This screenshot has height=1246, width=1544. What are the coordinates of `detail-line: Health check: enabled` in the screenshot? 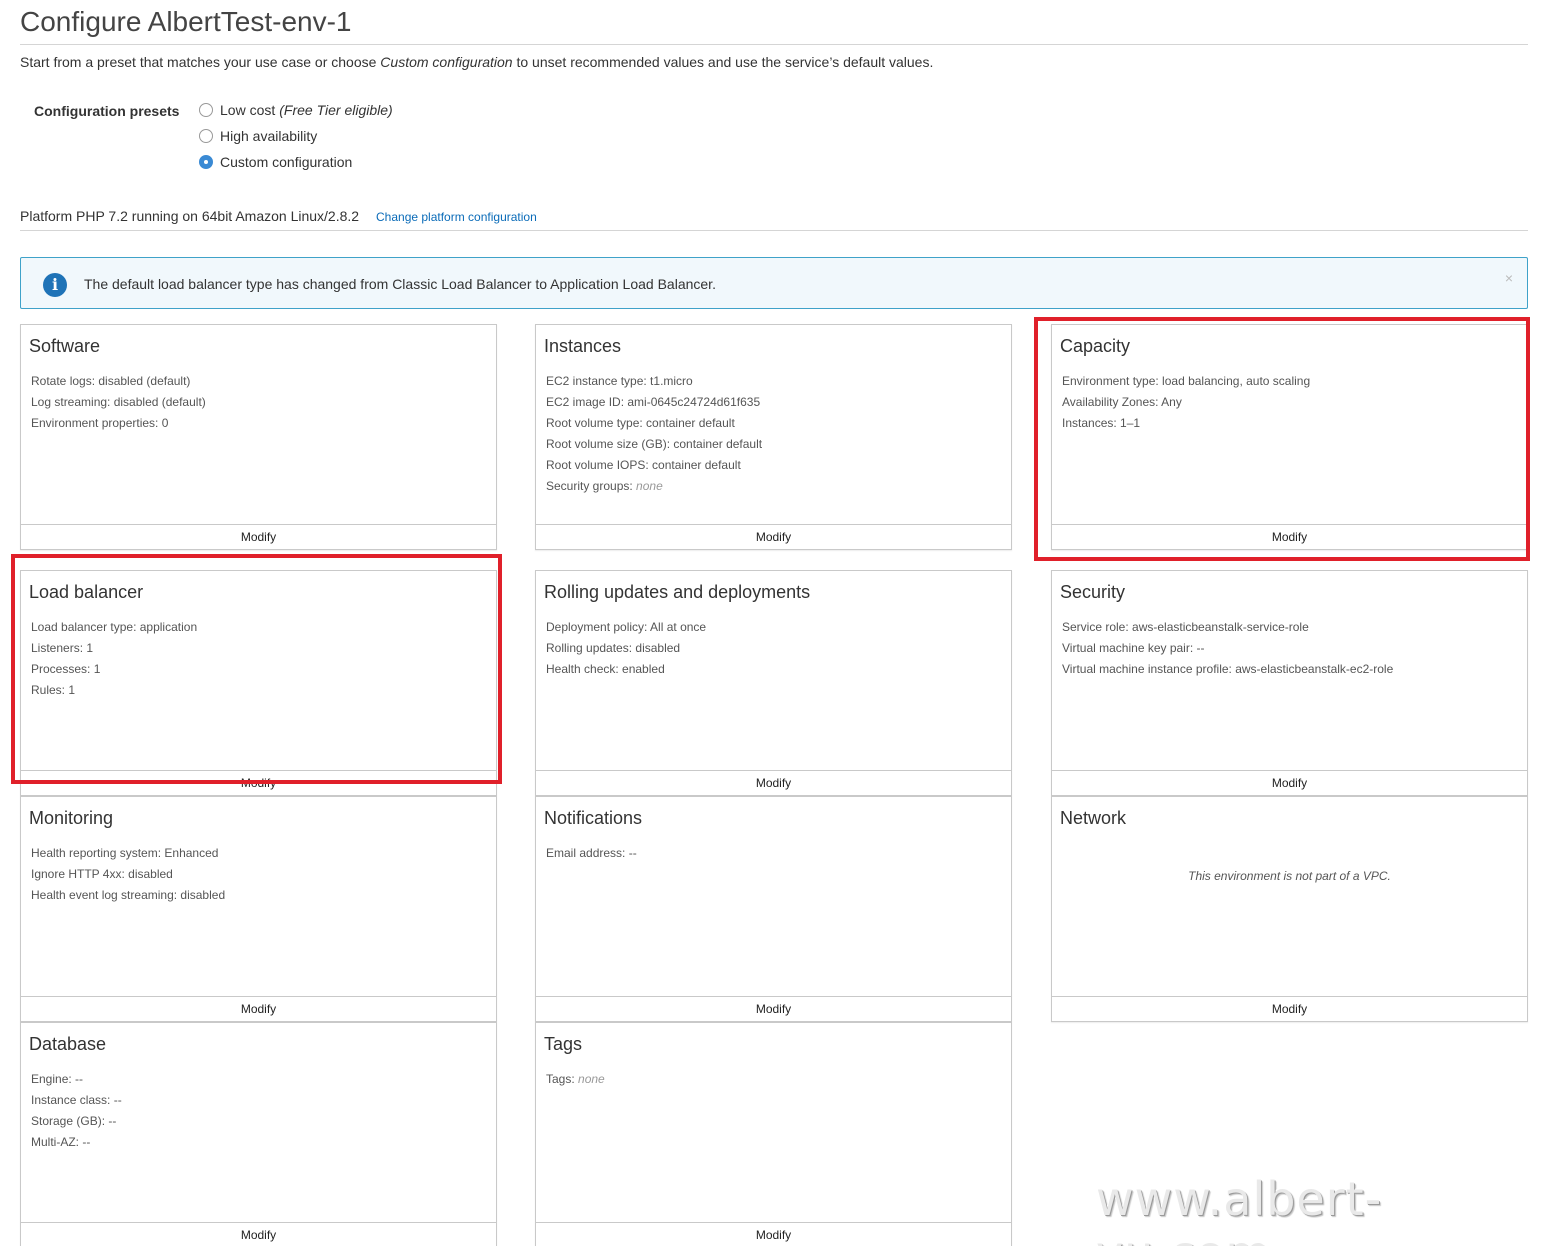 It's located at (605, 669).